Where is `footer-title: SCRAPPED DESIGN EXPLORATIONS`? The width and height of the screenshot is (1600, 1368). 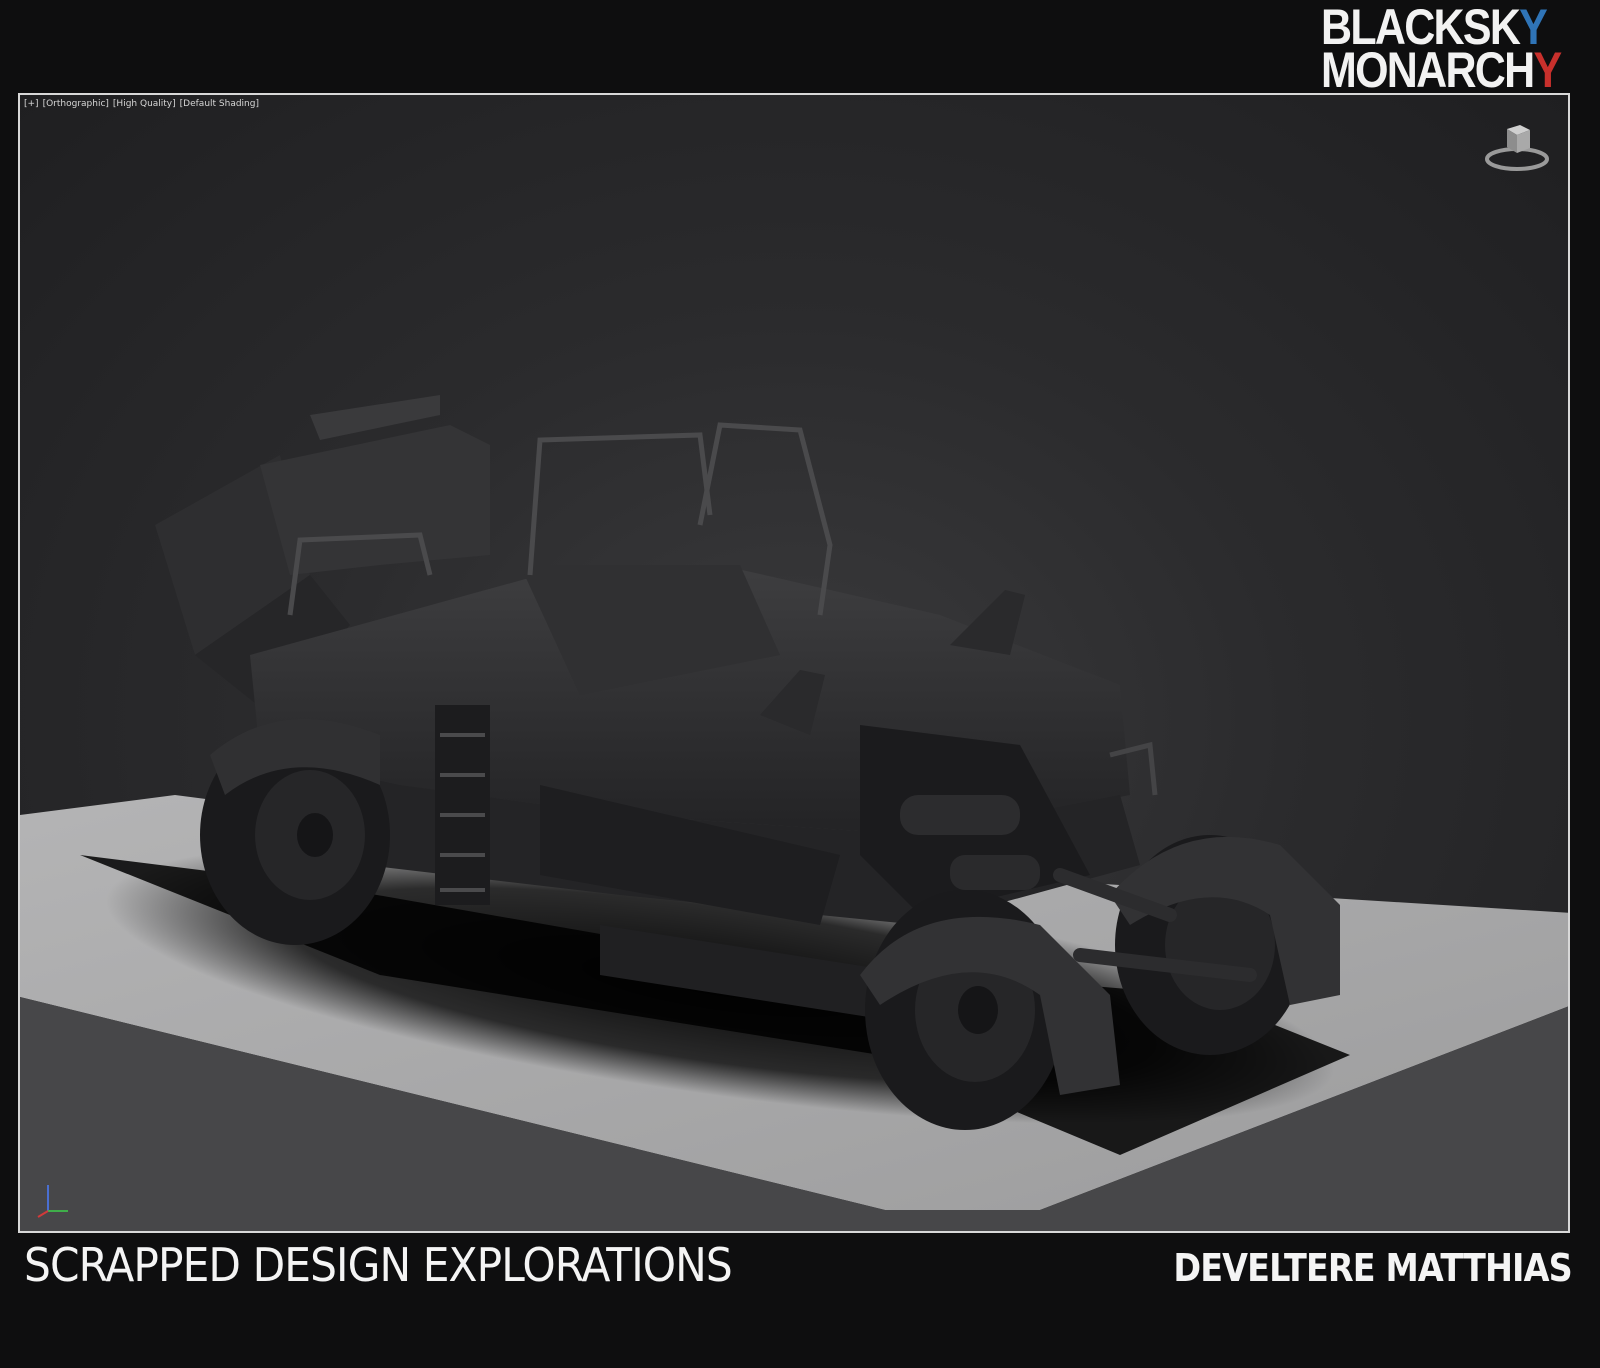 footer-title: SCRAPPED DESIGN EXPLORATIONS is located at coordinates (378, 1265).